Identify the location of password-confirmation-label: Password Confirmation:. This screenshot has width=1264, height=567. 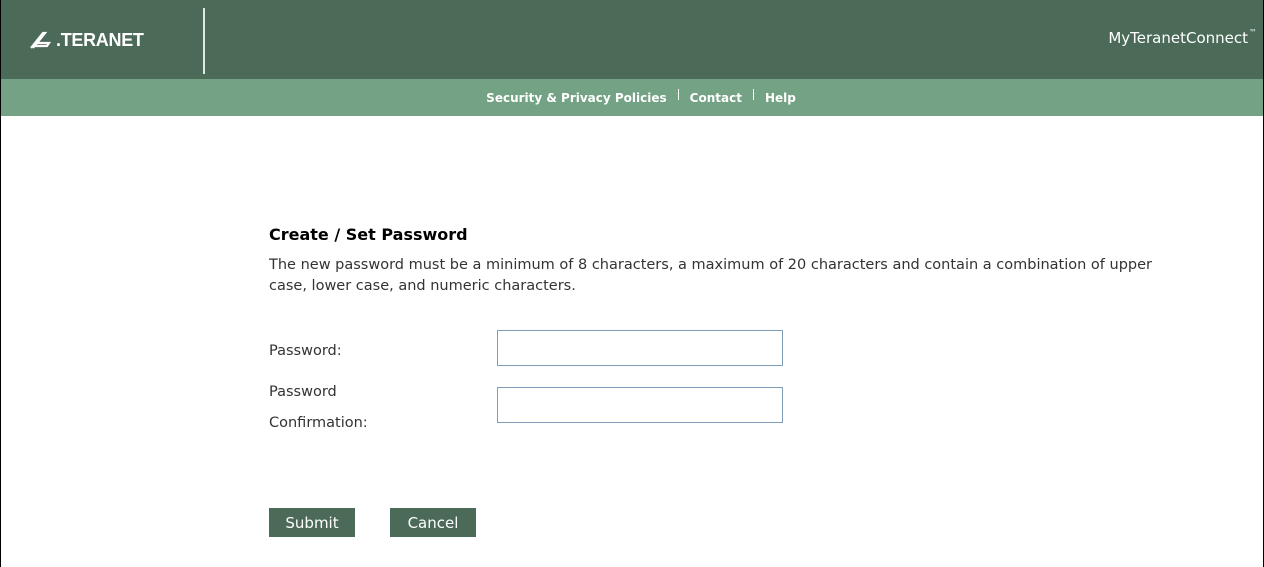
(318, 407).